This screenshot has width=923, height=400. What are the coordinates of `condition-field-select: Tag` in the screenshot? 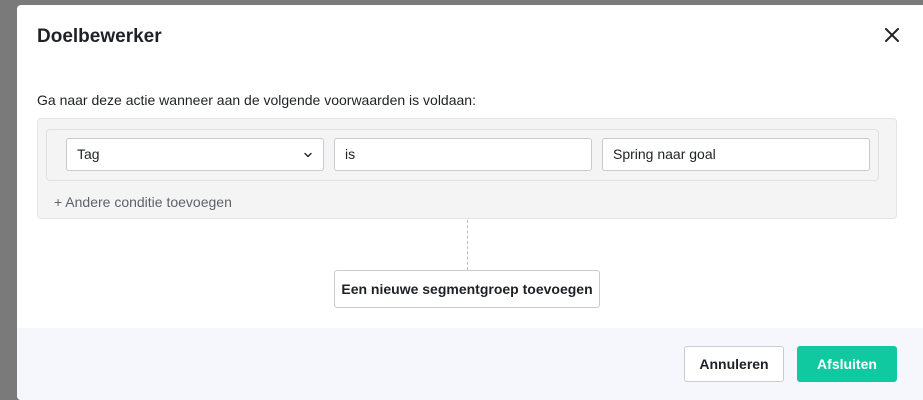 It's located at (195, 154).